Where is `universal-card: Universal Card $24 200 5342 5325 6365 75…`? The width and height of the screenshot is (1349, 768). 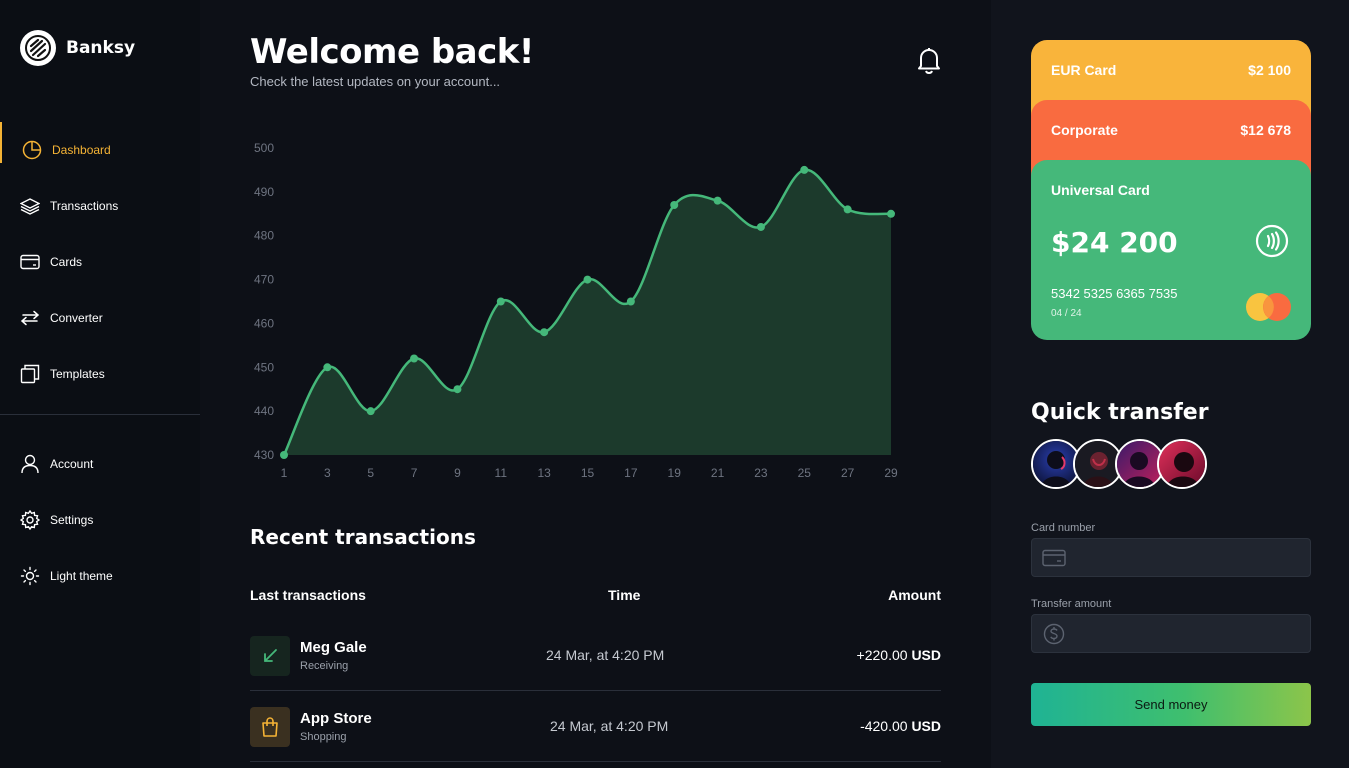
universal-card: Universal Card $24 200 5342 5325 6365 75… is located at coordinates (1171, 250).